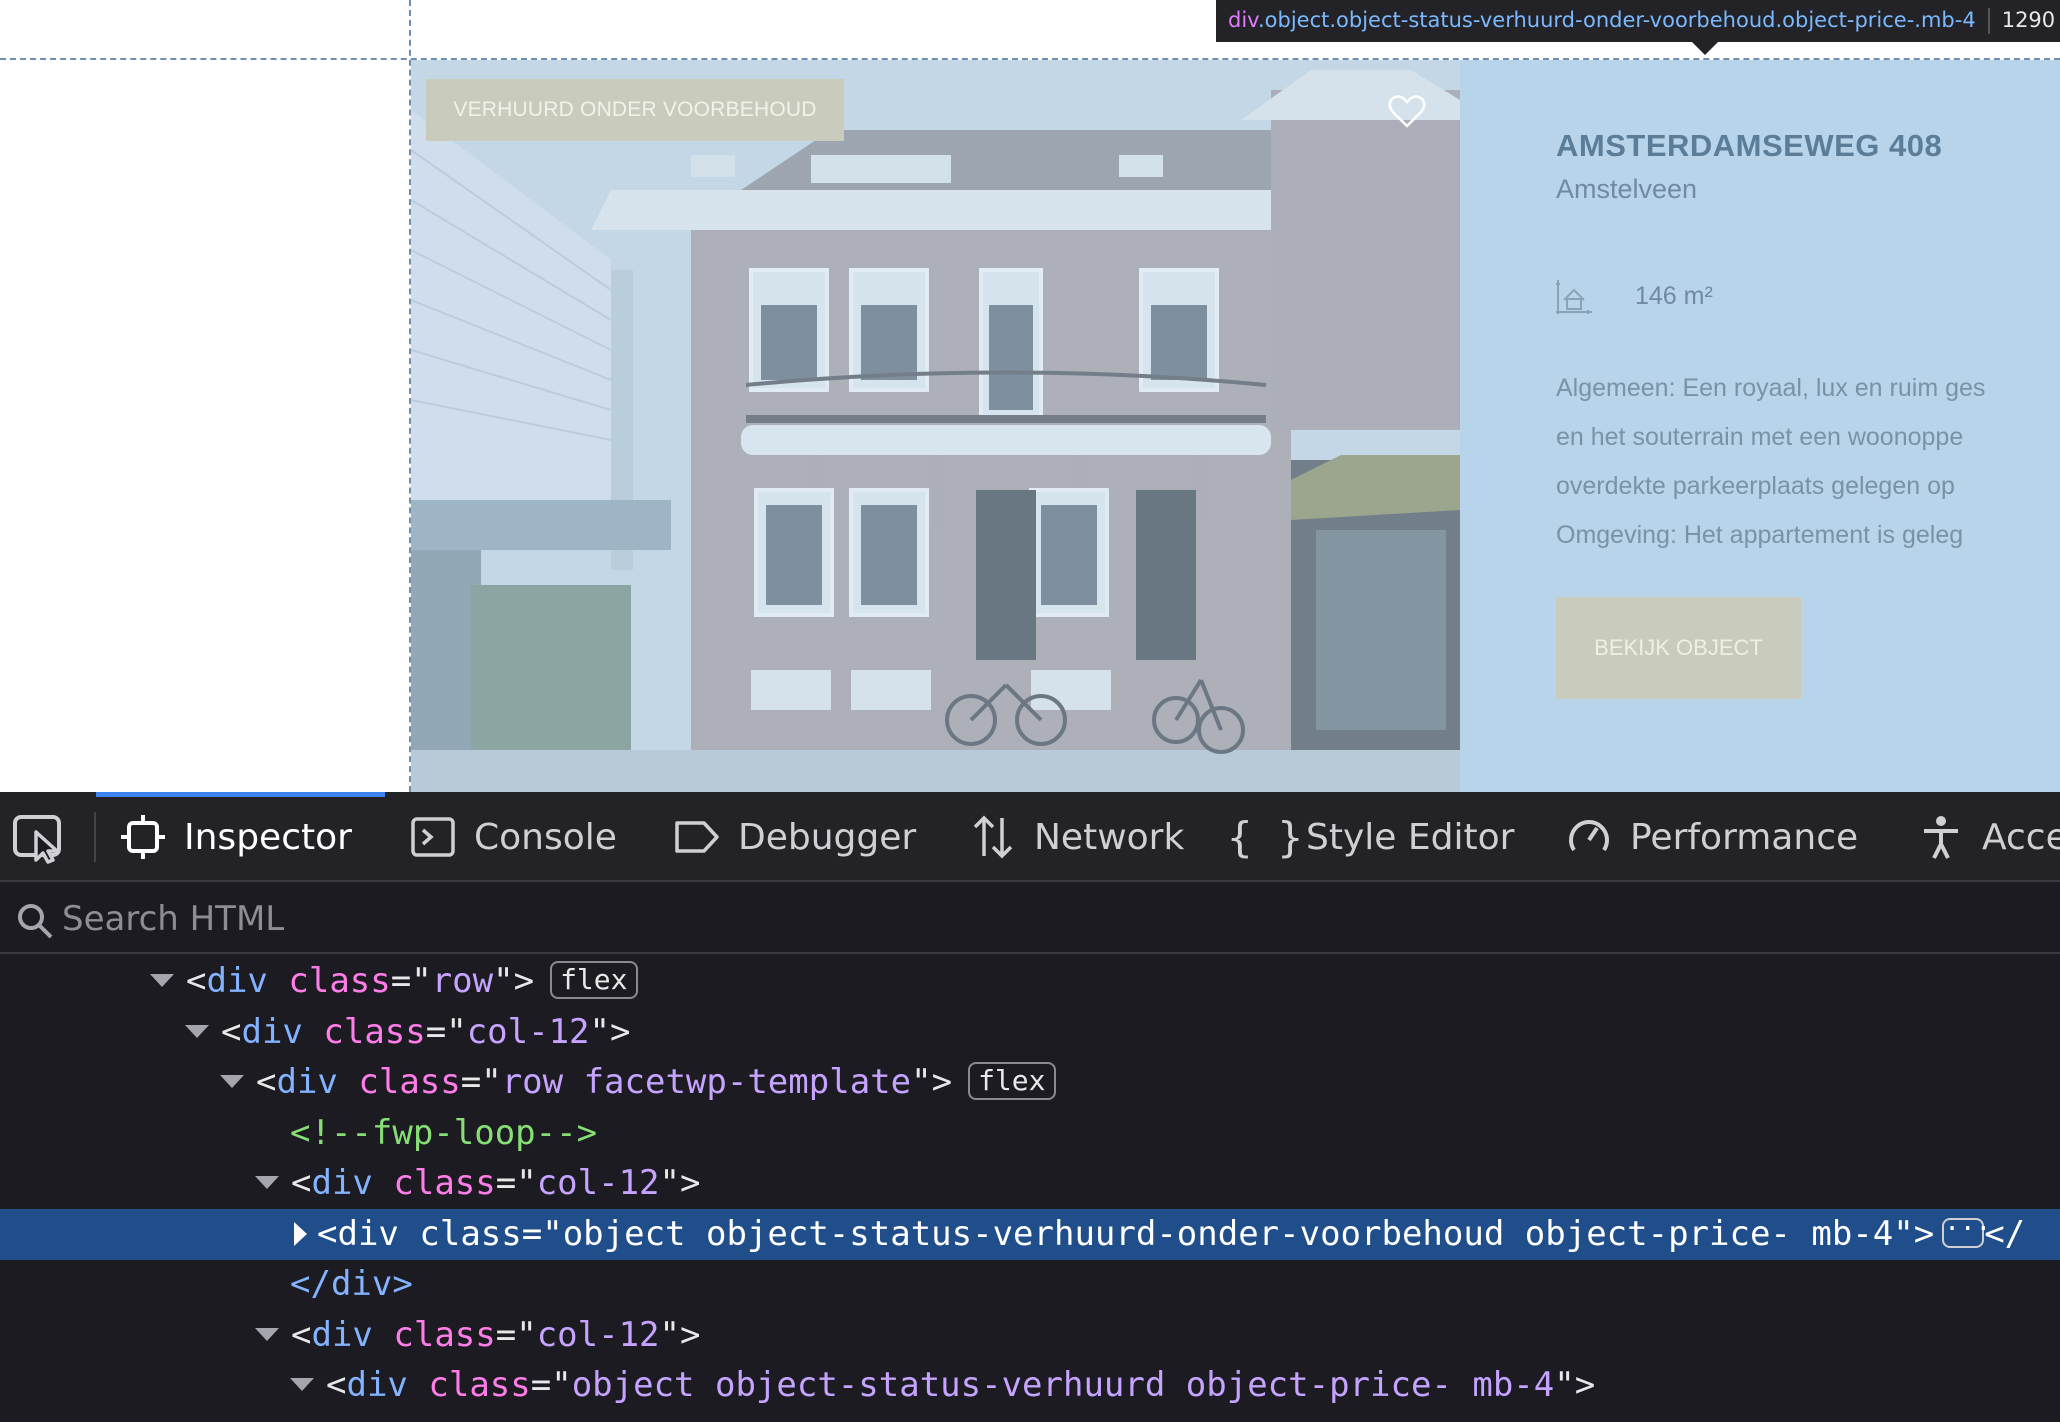  What do you see at coordinates (545, 837) in the screenshot?
I see `tab-label: Console` at bounding box center [545, 837].